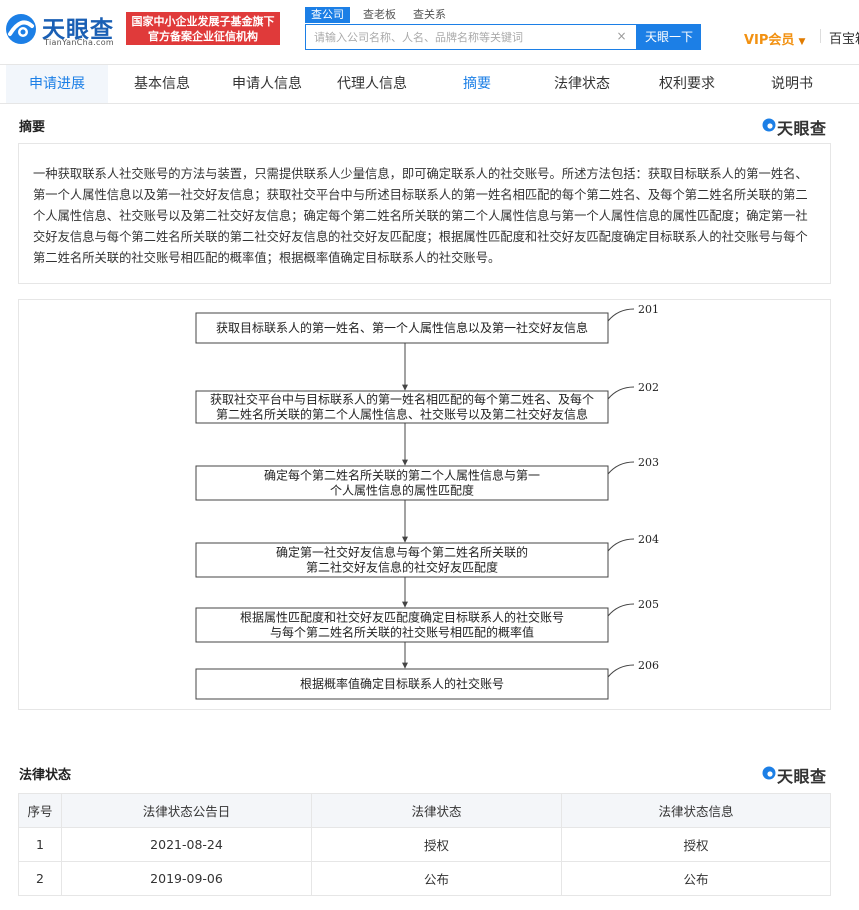 Image resolution: width=859 pixels, height=910 pixels. Describe the element at coordinates (648, 309) in the screenshot. I see `flow-step-number: 201` at that location.